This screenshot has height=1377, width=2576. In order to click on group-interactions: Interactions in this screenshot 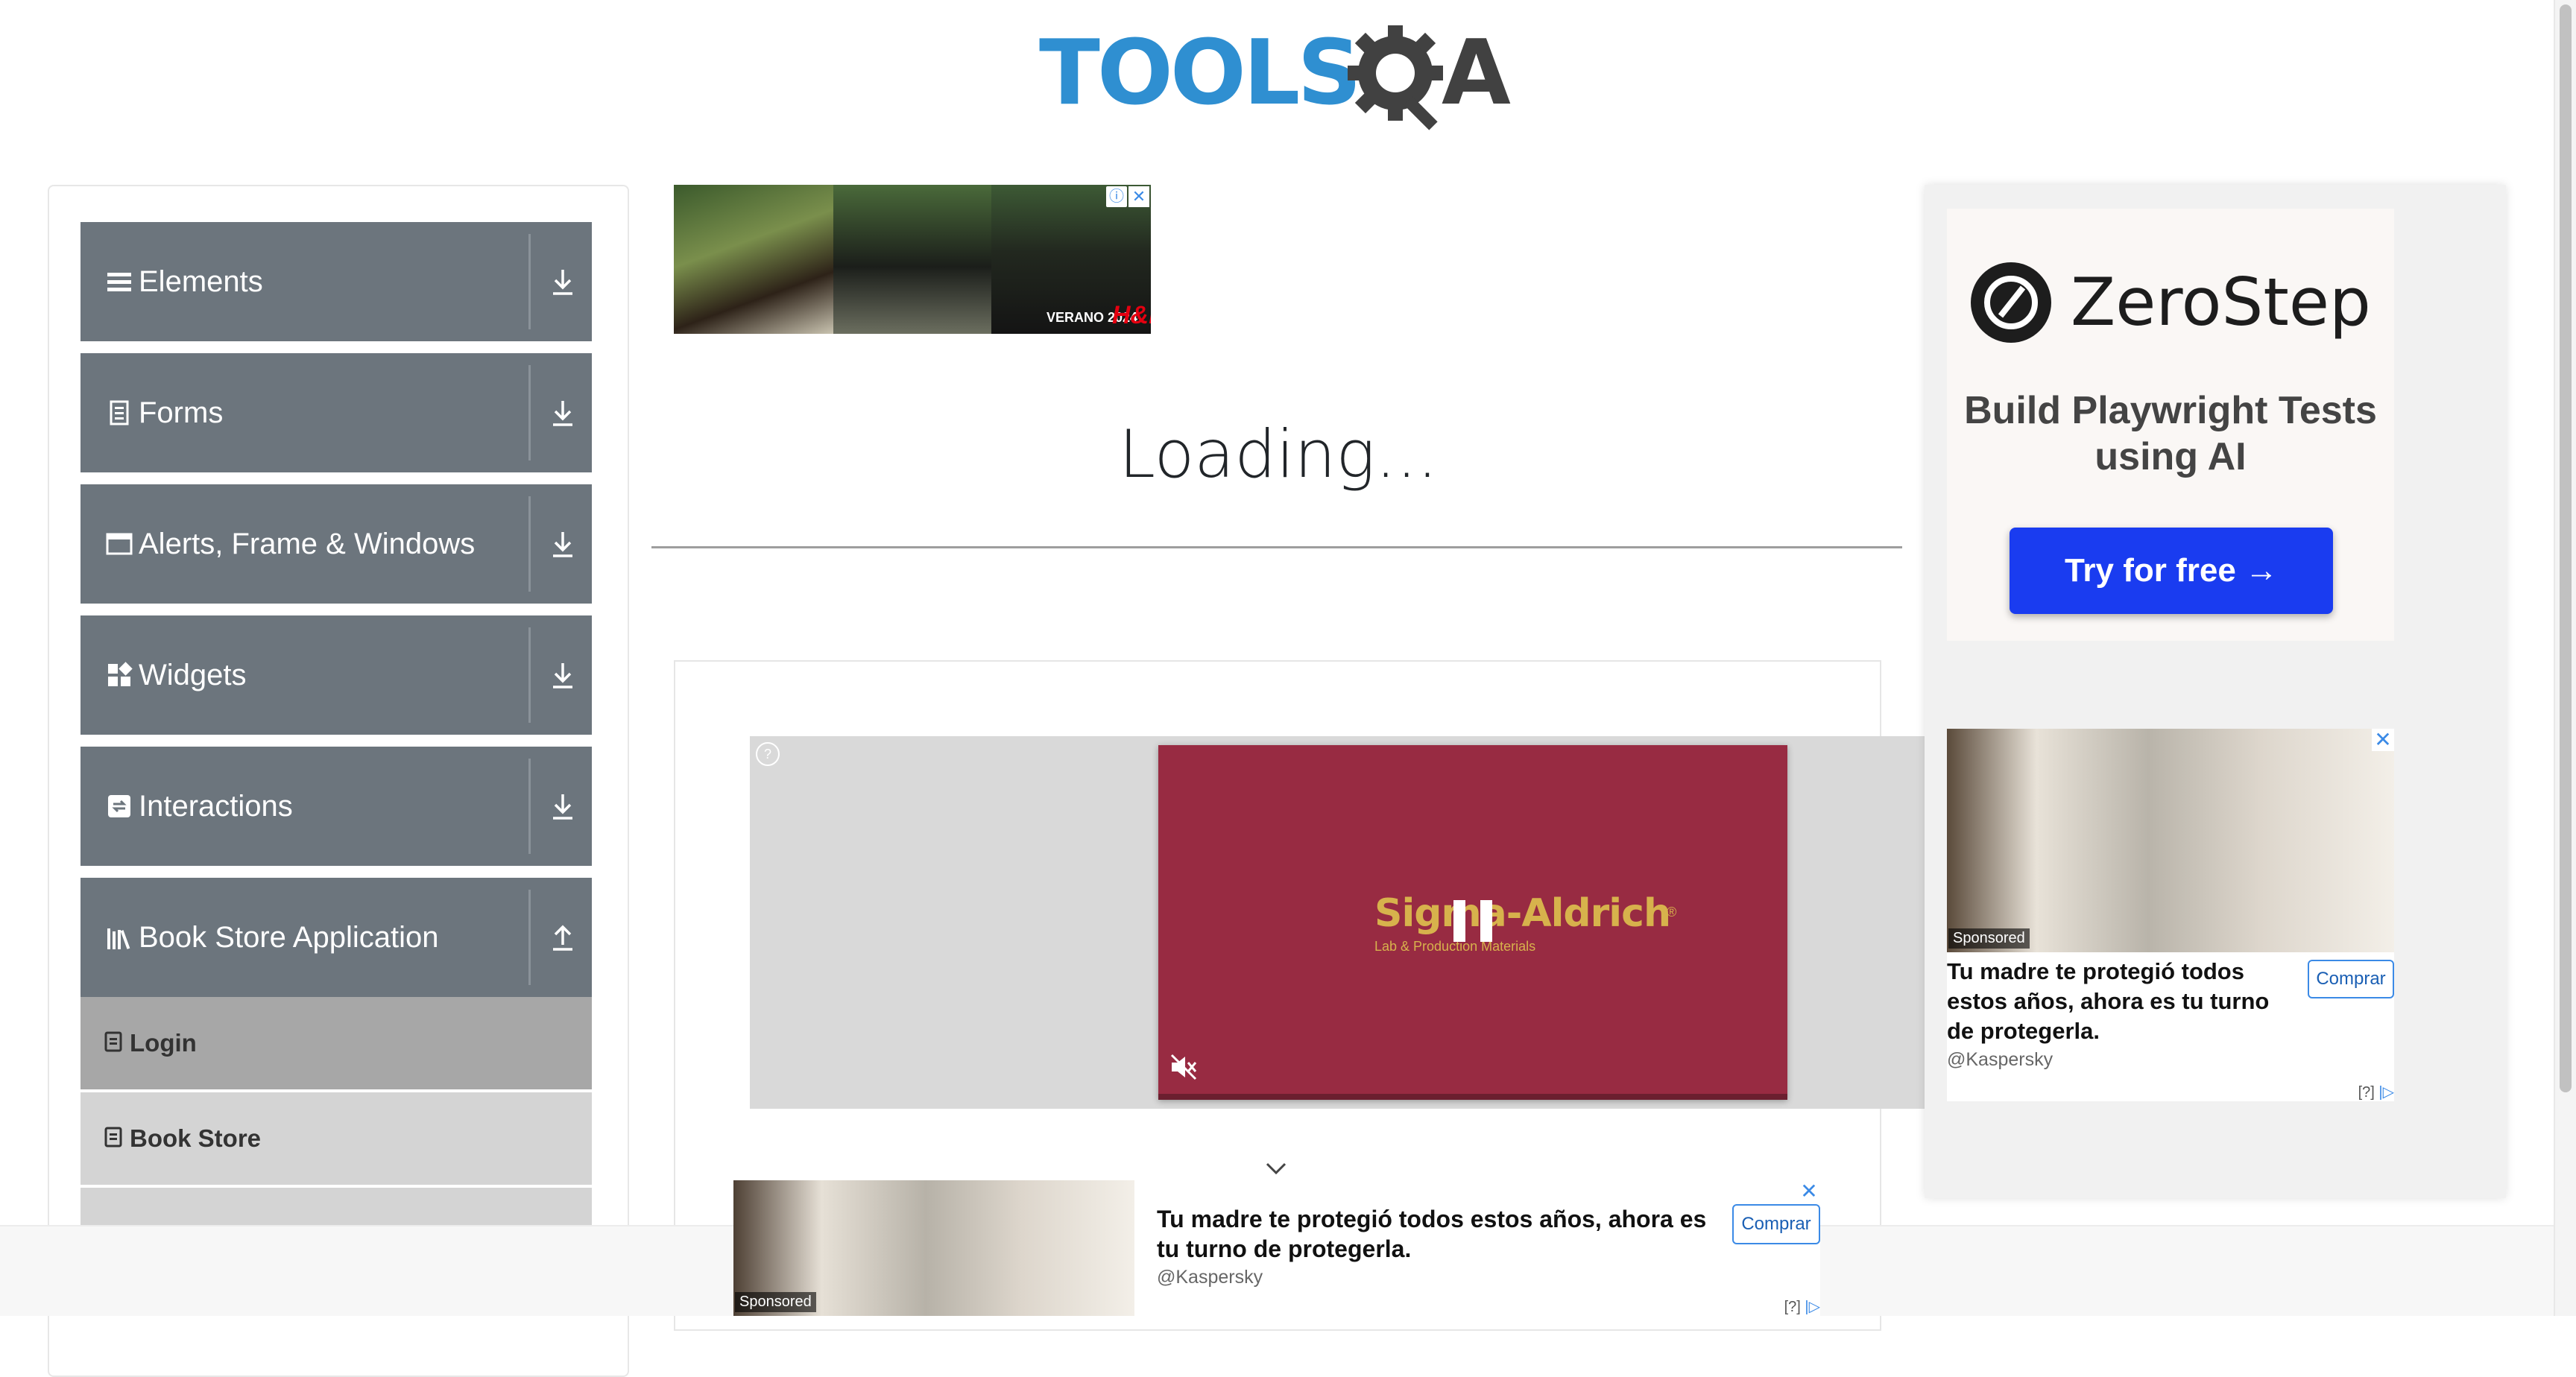, I will do `click(336, 806)`.